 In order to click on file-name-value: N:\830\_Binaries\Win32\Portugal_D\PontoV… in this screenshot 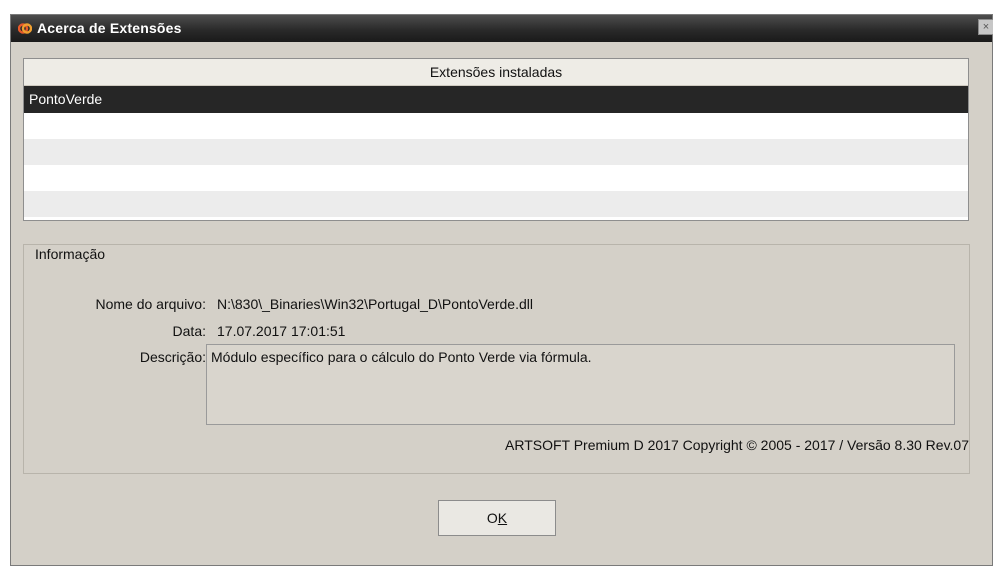, I will do `click(375, 304)`.